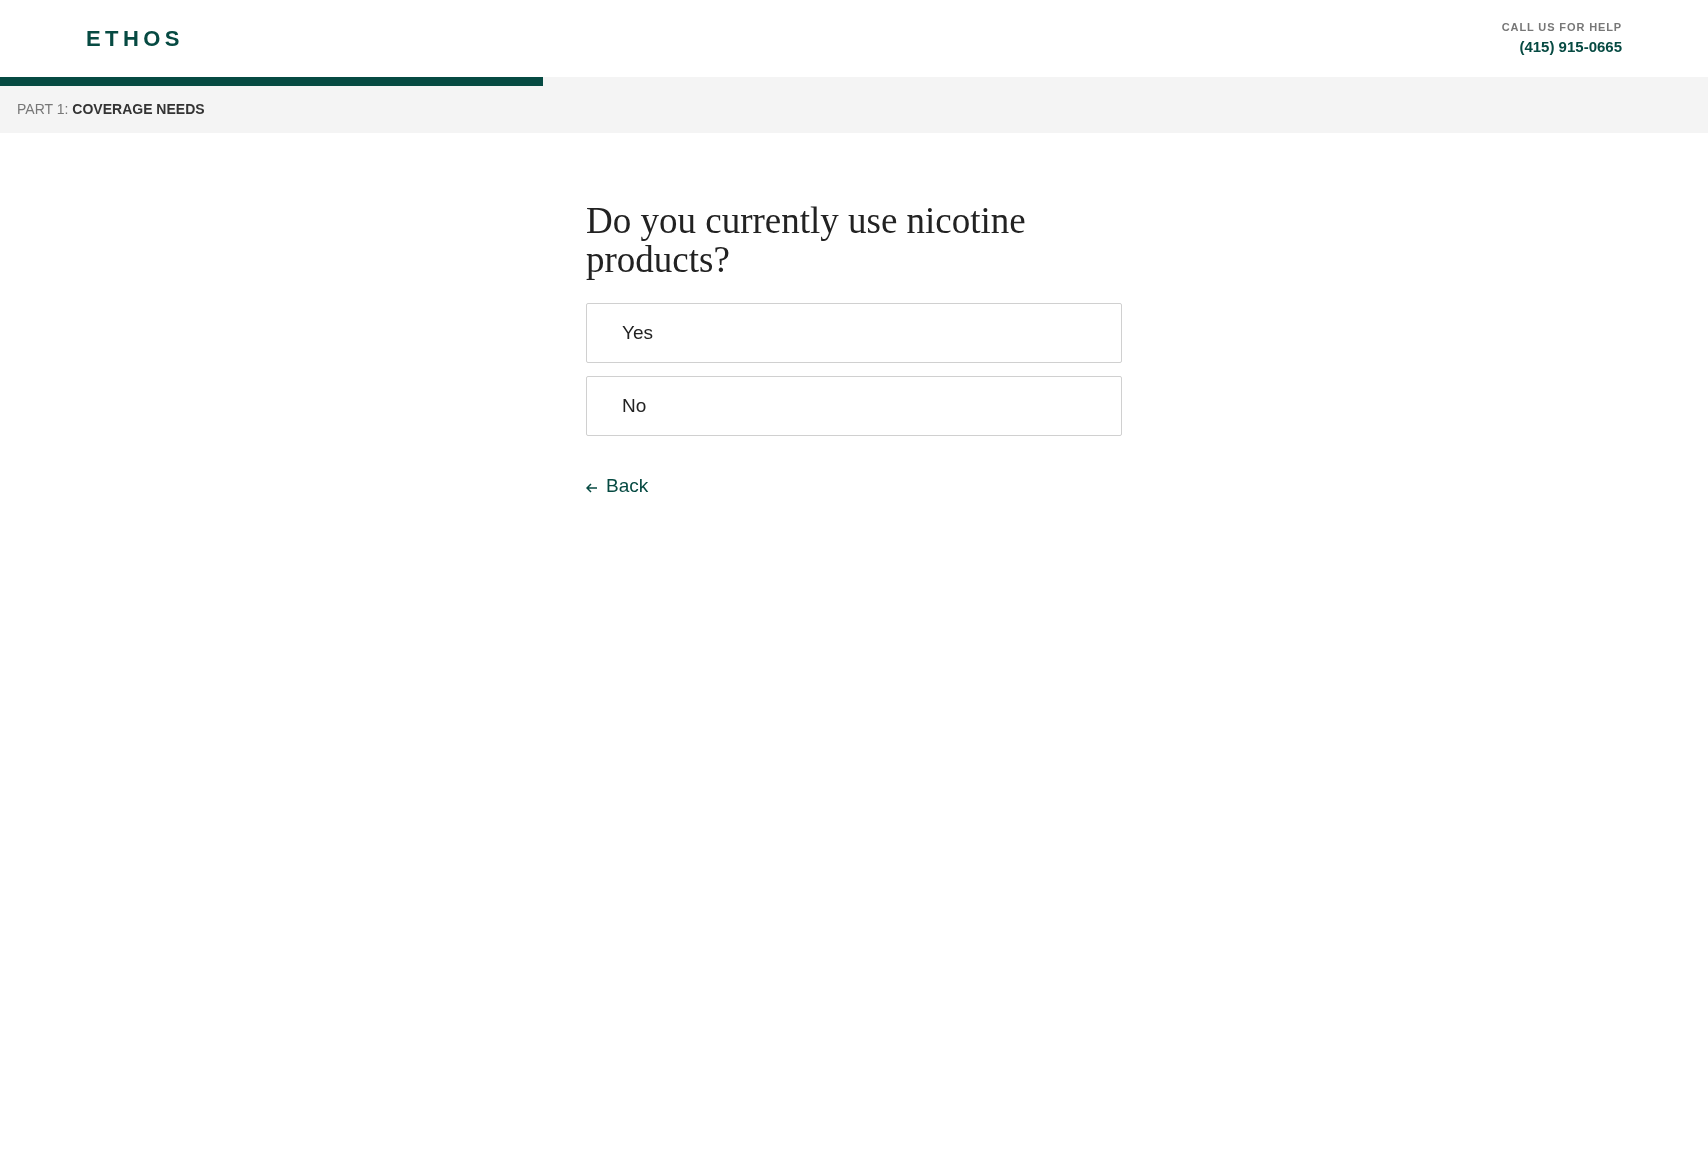  What do you see at coordinates (1570, 46) in the screenshot?
I see `phone-link: (415) 915-0665` at bounding box center [1570, 46].